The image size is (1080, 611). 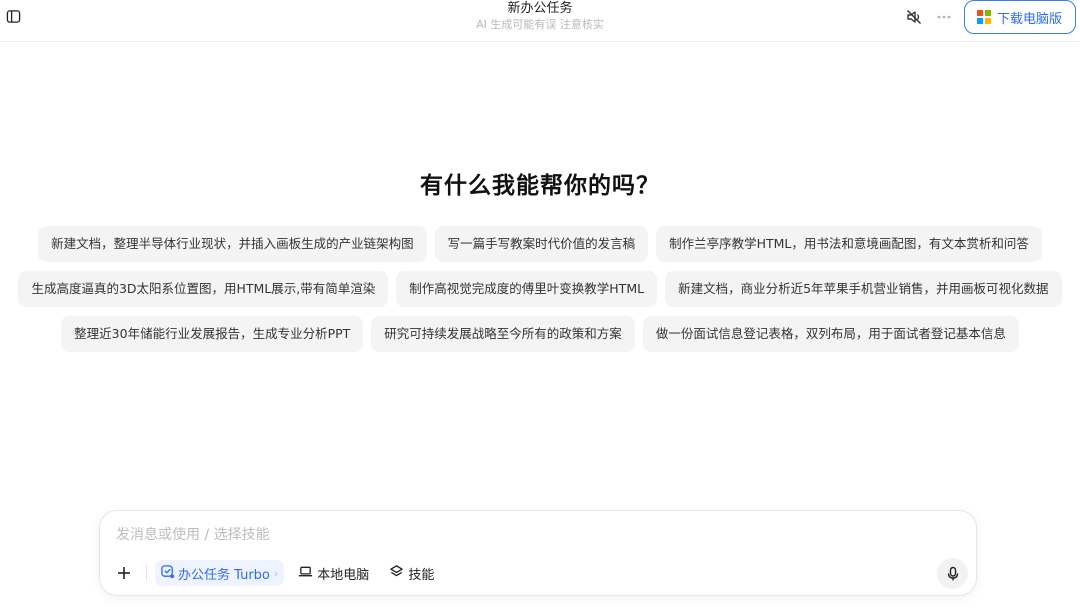 What do you see at coordinates (830, 334) in the screenshot?
I see `suggestion-chip: 做一份面试信息登记表格，双列布局，用于面试者登记基本信息` at bounding box center [830, 334].